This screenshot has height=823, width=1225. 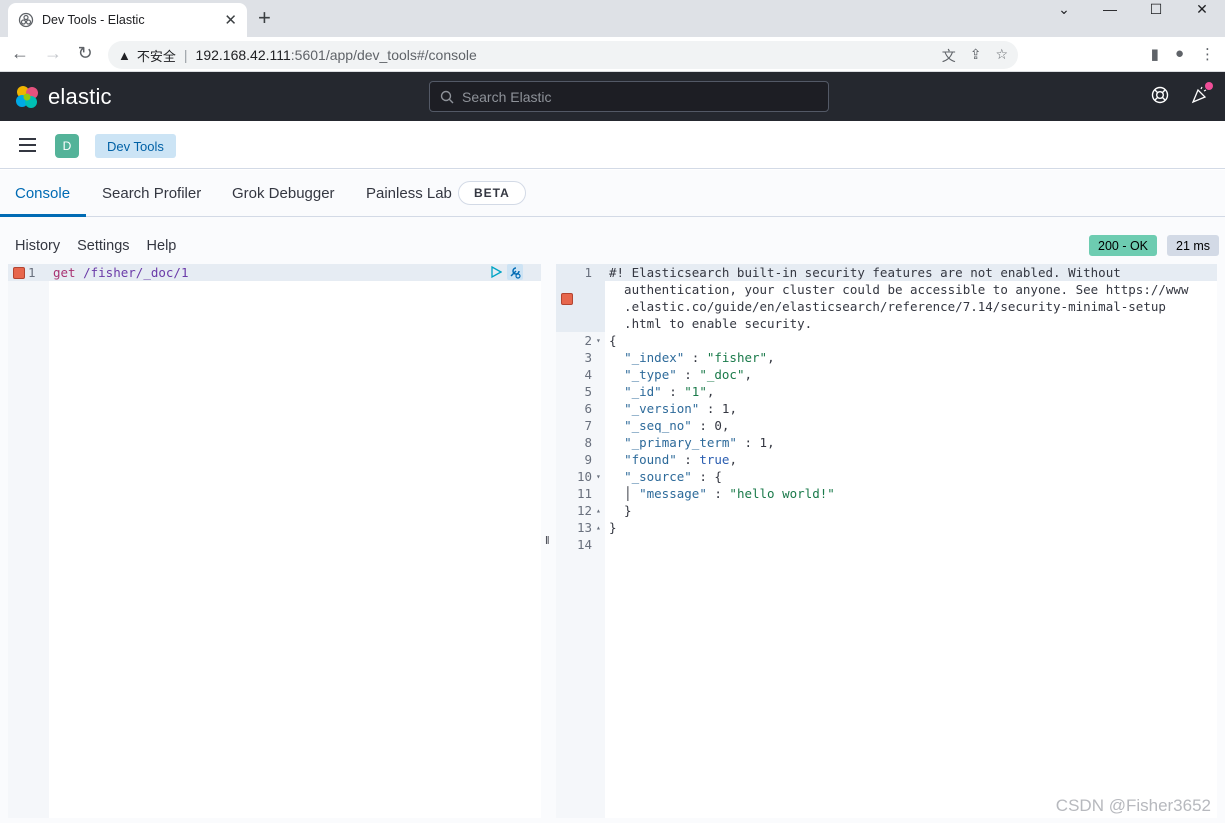 What do you see at coordinates (1160, 95) in the screenshot?
I see `help-lifebuoy-icon` at bounding box center [1160, 95].